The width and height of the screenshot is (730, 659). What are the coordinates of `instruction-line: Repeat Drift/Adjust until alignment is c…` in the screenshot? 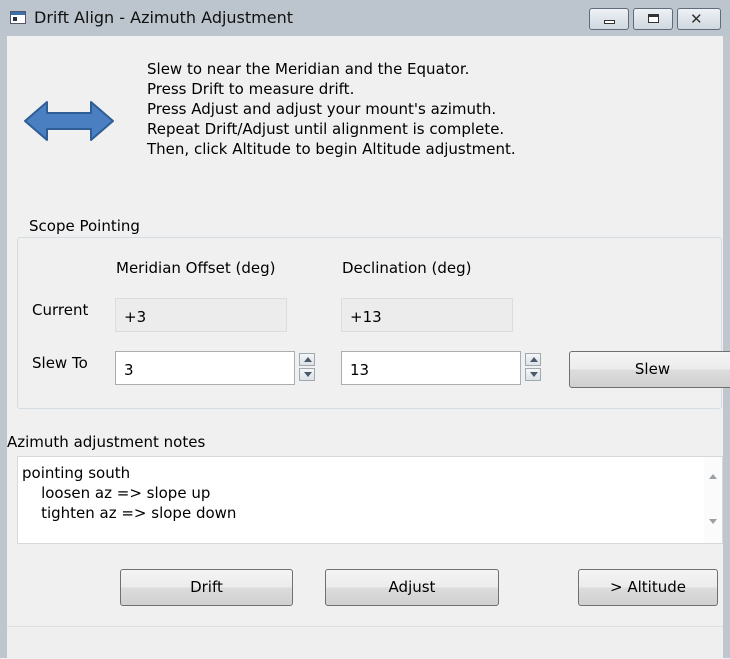 It's located at (326, 129).